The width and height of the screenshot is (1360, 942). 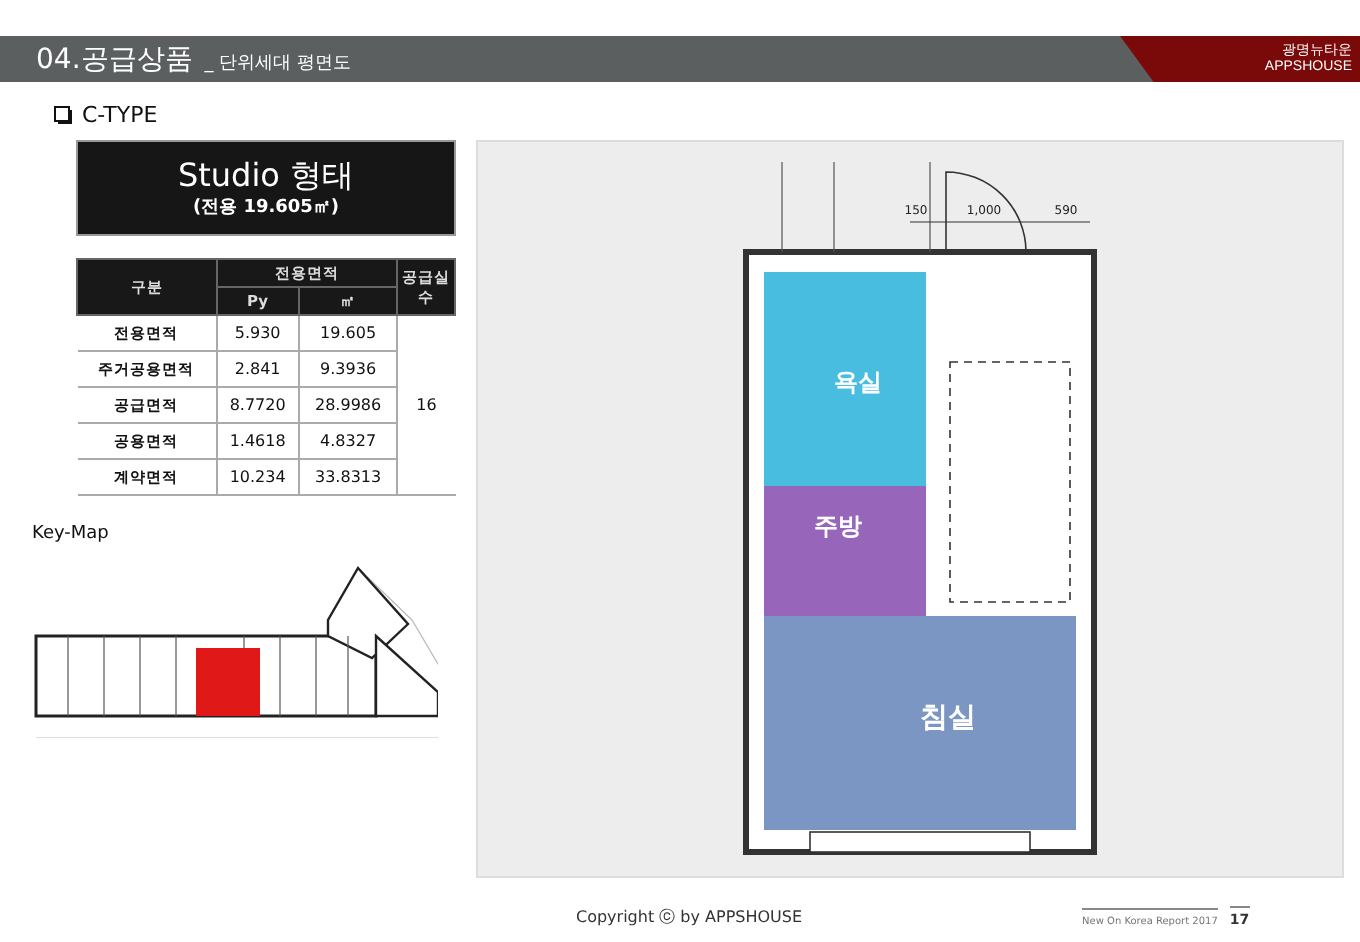 What do you see at coordinates (348, 441) in the screenshot?
I see `table-cell: 4.8327` at bounding box center [348, 441].